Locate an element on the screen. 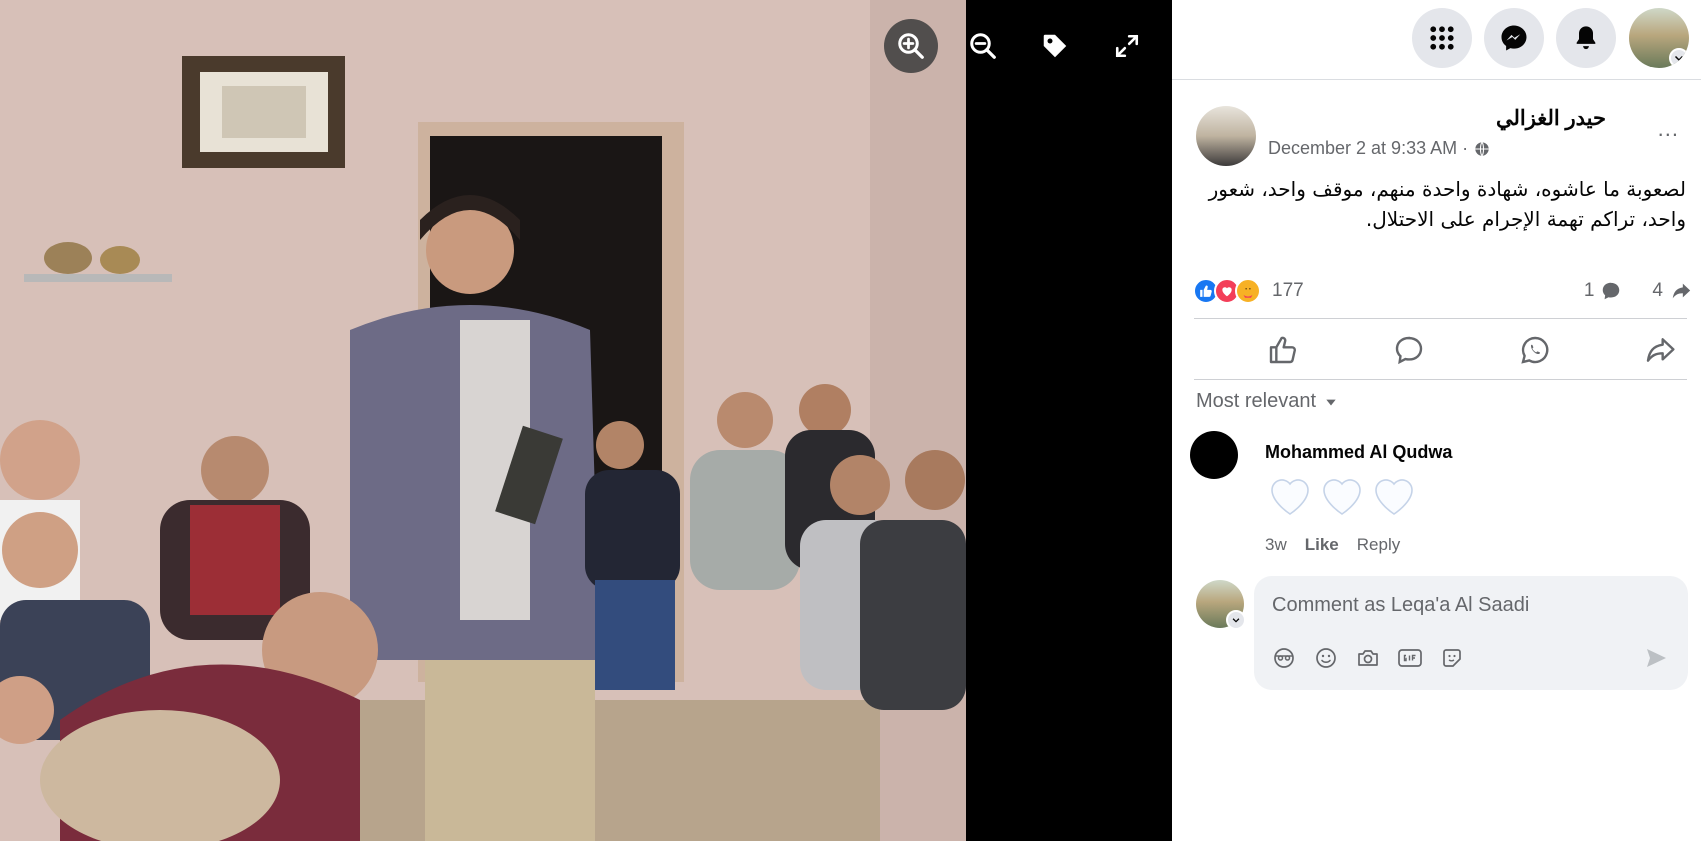 Image resolution: width=1701 pixels, height=841 pixels. messenger-button is located at coordinates (1514, 38).